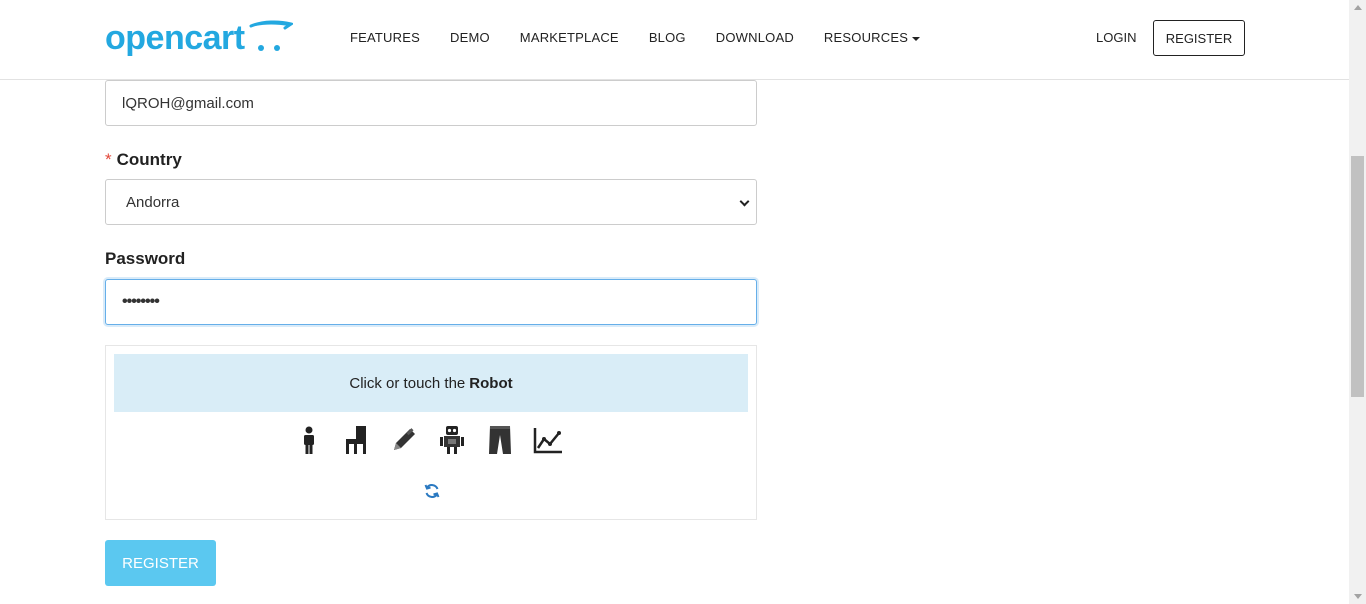  What do you see at coordinates (1358, 7) in the screenshot?
I see `scroll-up-icon` at bounding box center [1358, 7].